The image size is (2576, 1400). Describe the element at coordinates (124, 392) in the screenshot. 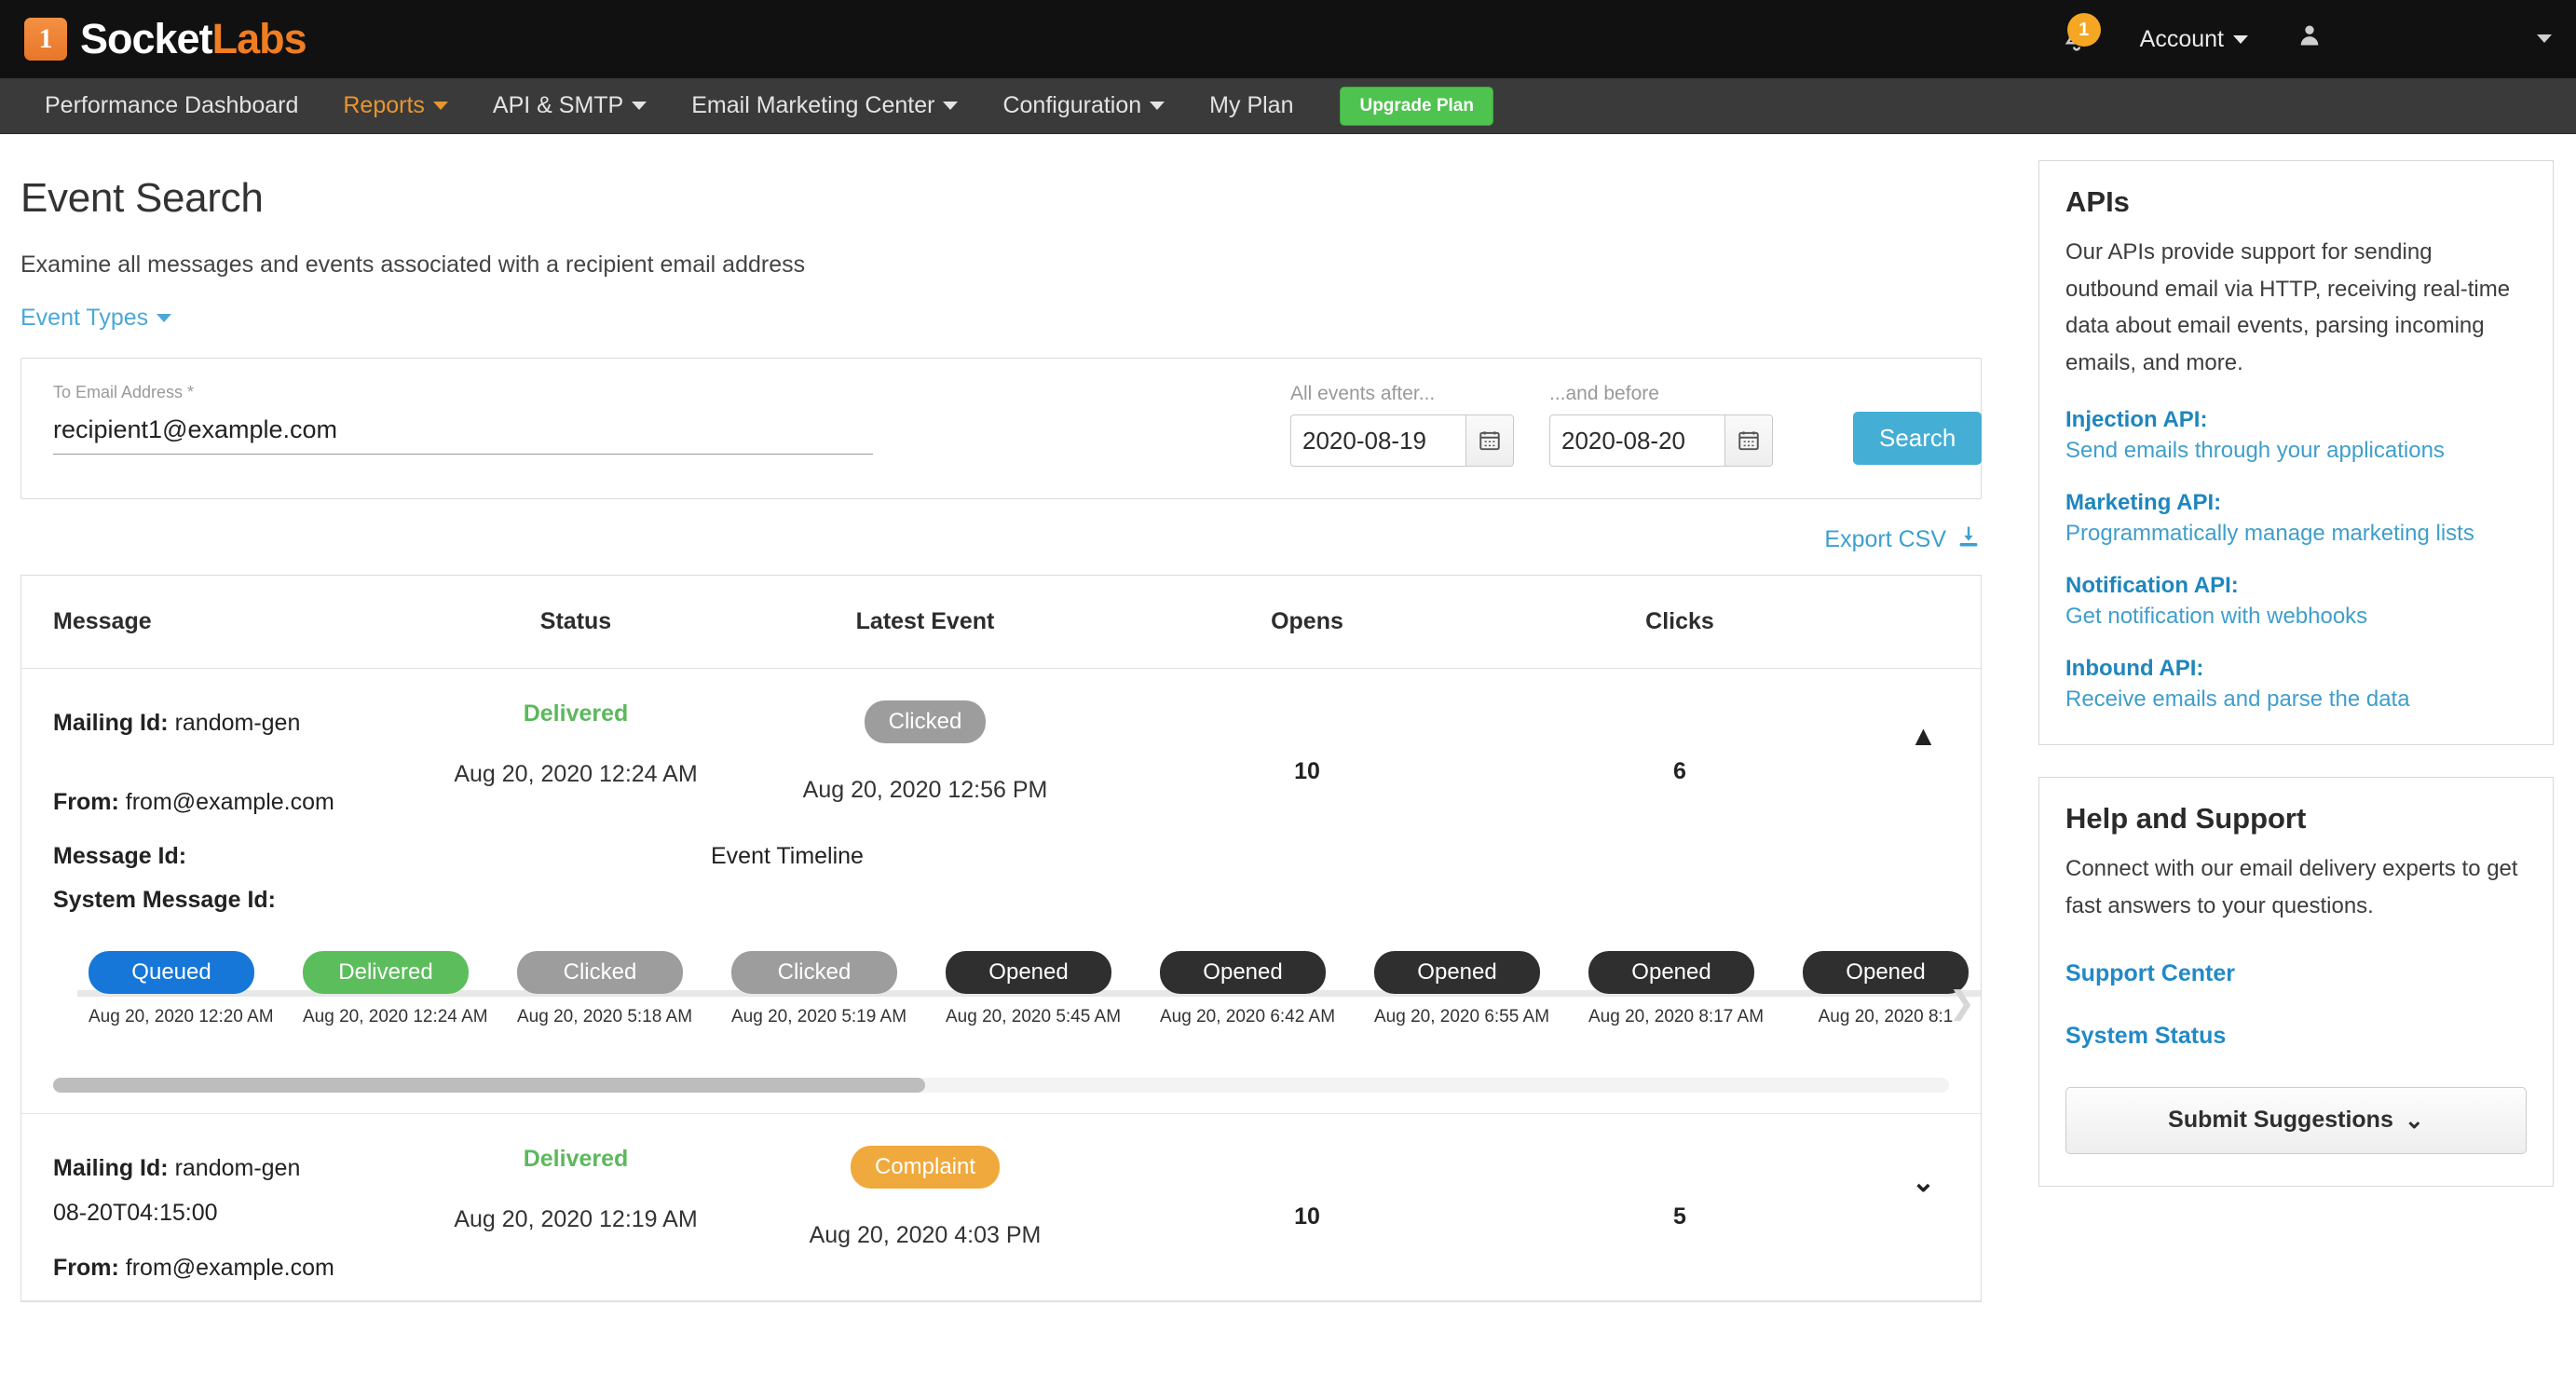

I see `email-field-label: To Email Address *` at that location.